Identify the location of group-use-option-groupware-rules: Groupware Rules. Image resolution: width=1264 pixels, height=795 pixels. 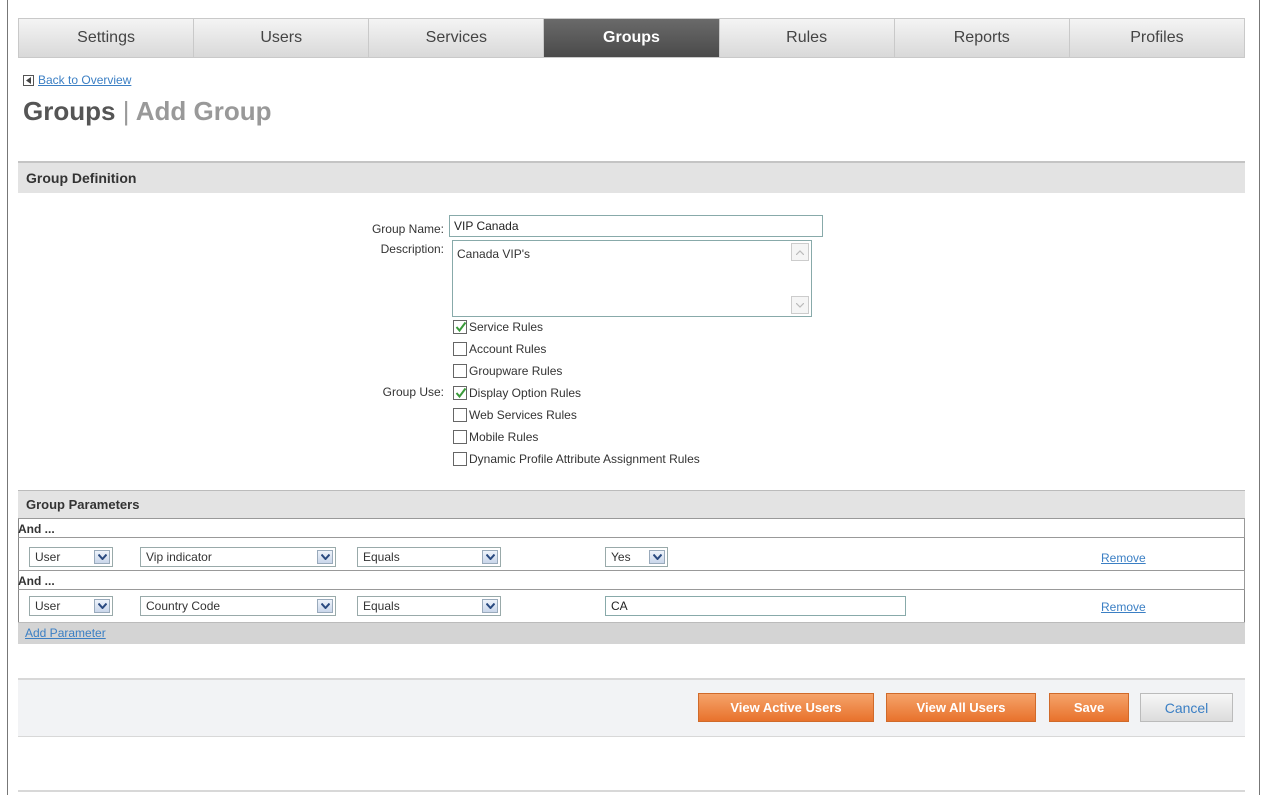
(507, 371).